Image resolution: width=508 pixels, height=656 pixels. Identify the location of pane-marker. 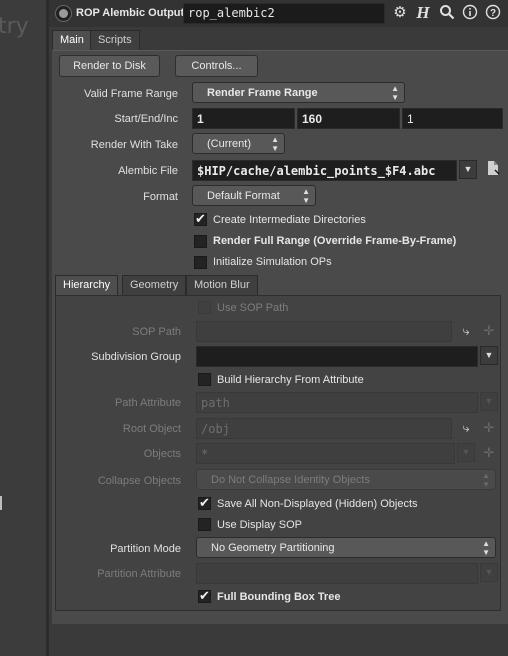
(1, 503).